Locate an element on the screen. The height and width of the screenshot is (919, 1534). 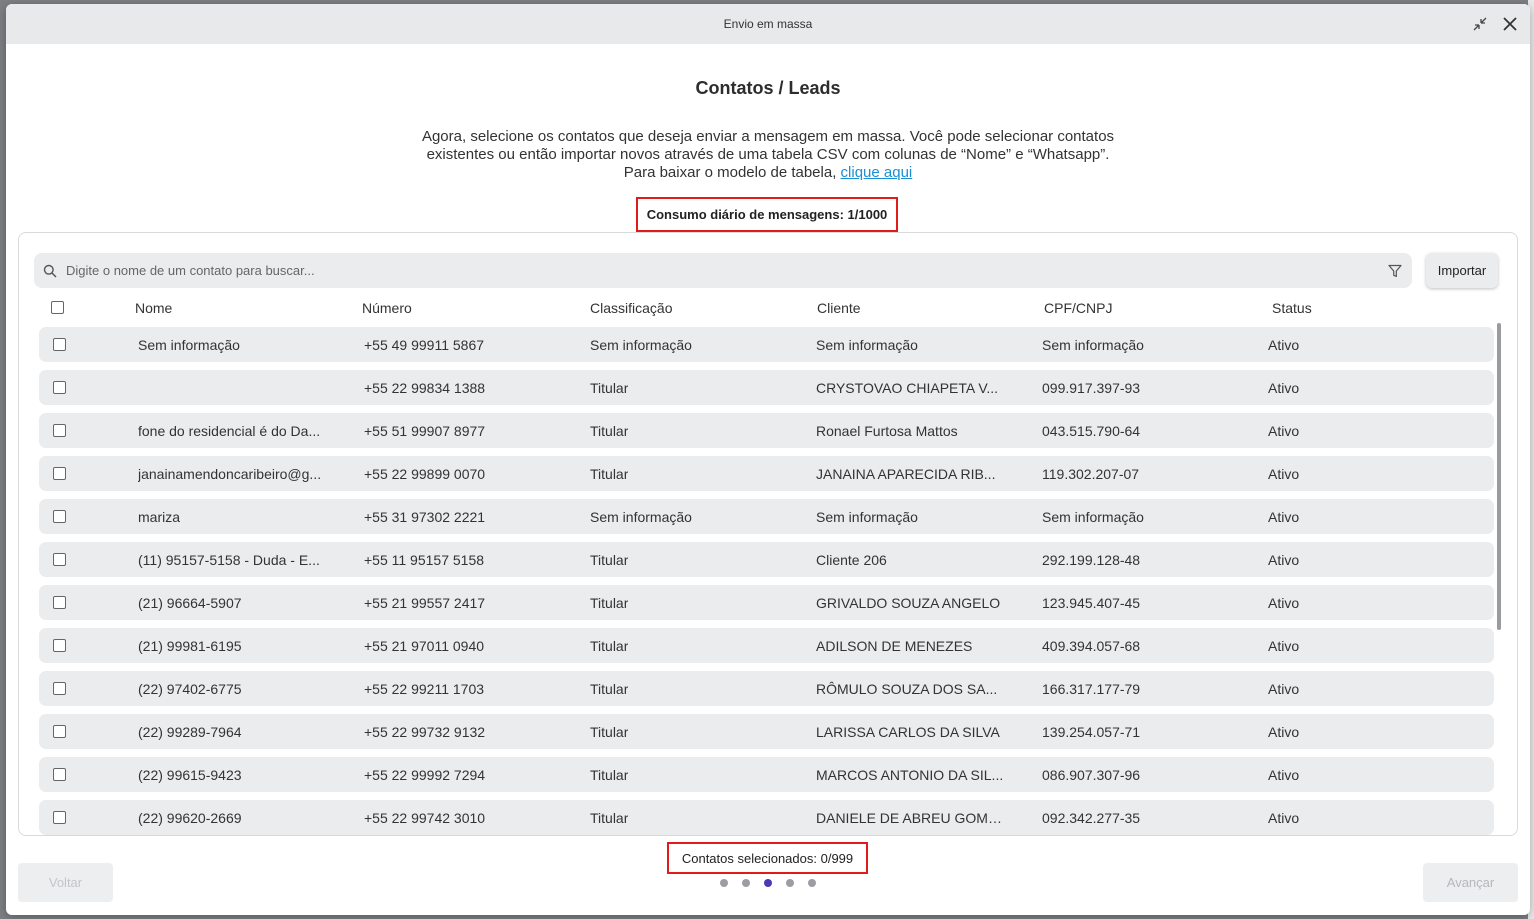
cell-cpf-cnpj: Sem informação is located at coordinates (1093, 517).